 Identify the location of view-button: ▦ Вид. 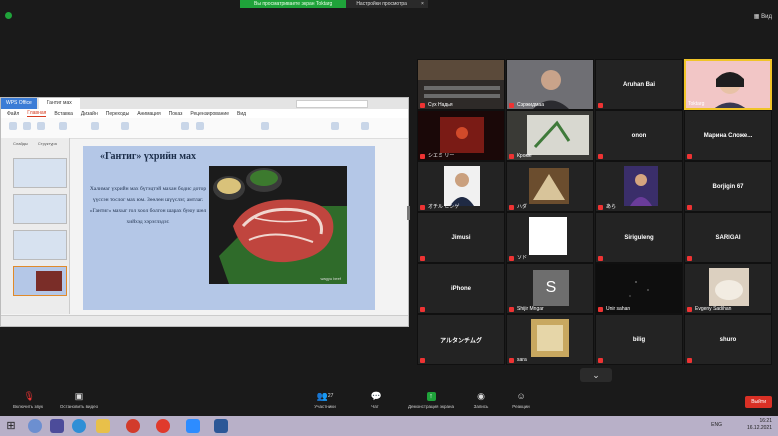
(763, 16).